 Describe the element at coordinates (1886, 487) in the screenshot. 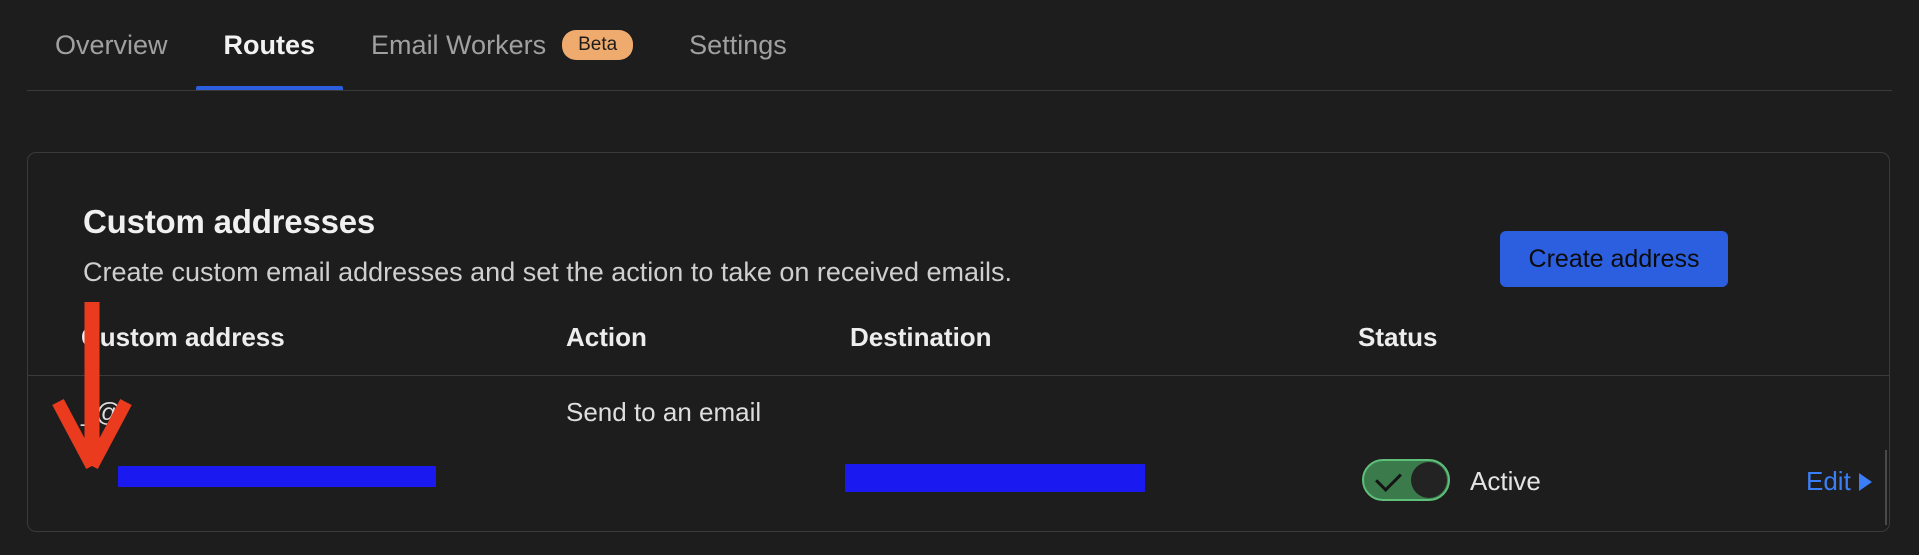

I see `row-right-rule` at that location.